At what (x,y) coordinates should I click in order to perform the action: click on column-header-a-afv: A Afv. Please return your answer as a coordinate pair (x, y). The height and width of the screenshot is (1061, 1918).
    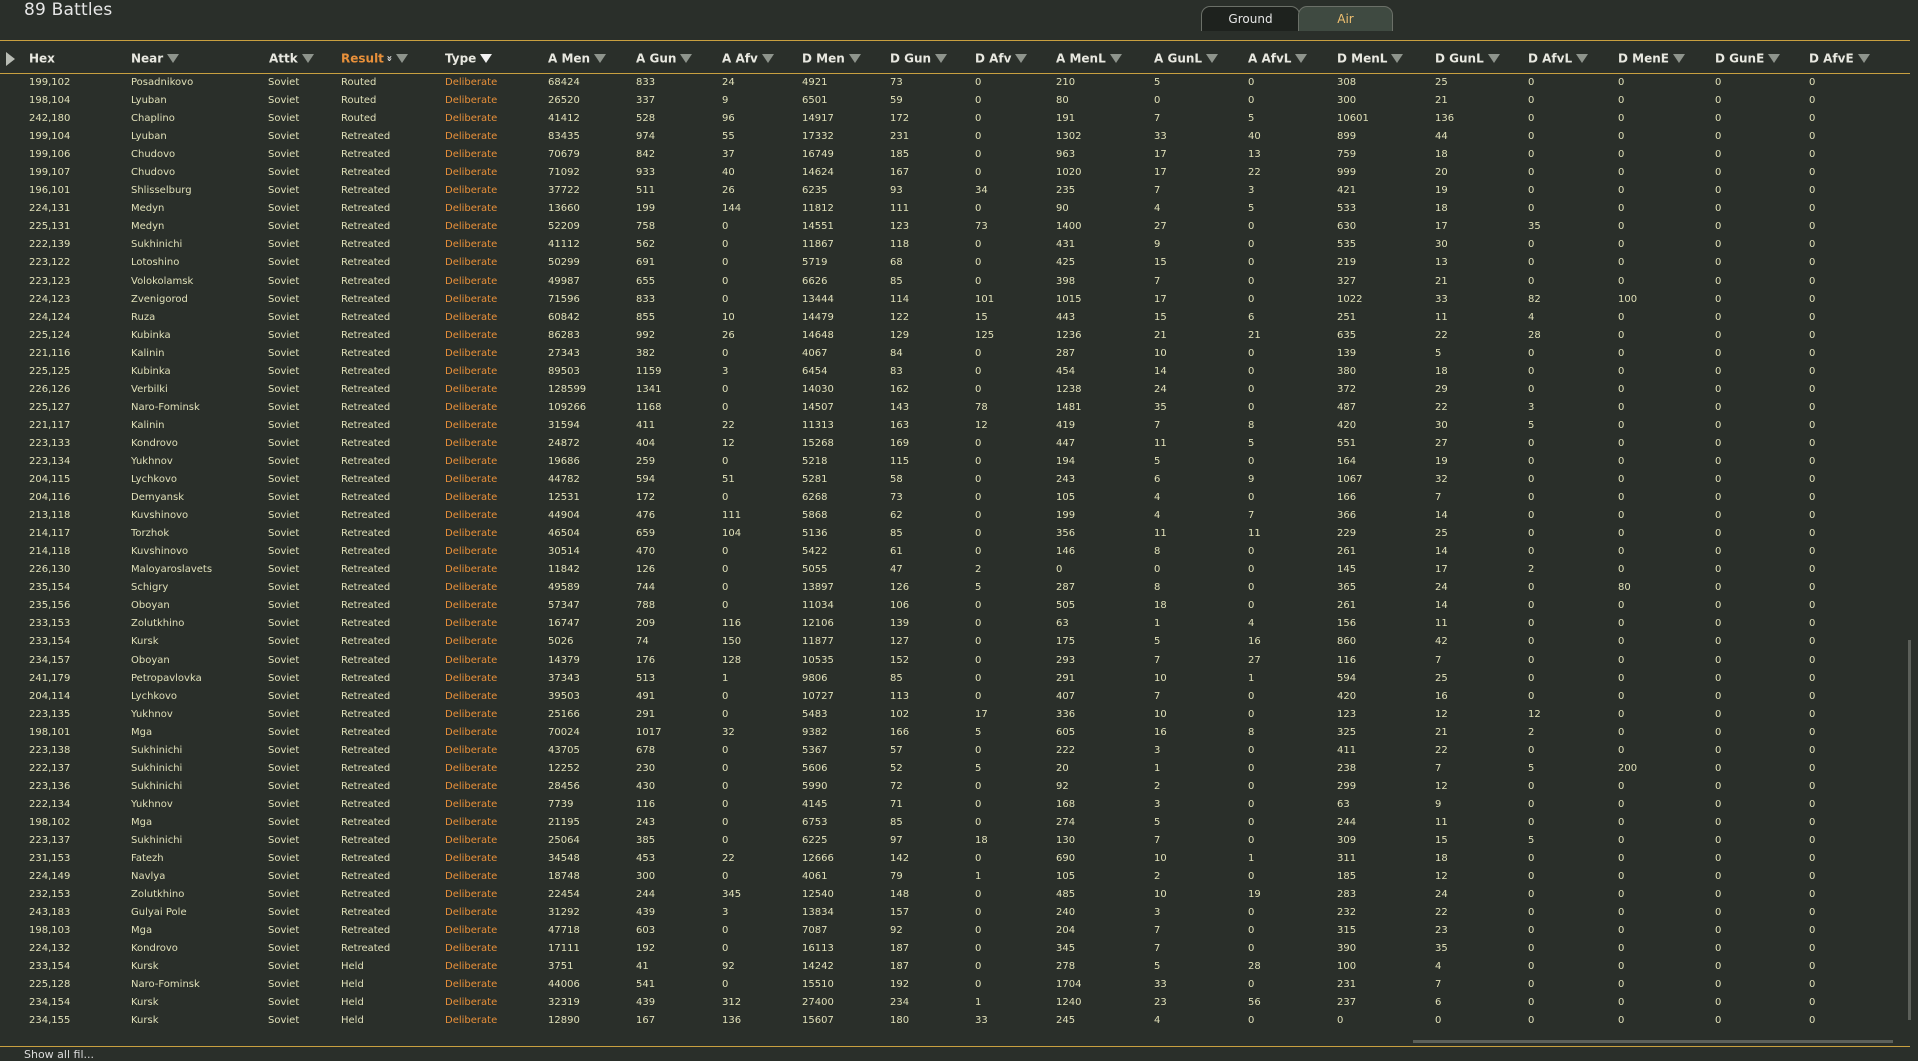
    Looking at the image, I should click on (748, 58).